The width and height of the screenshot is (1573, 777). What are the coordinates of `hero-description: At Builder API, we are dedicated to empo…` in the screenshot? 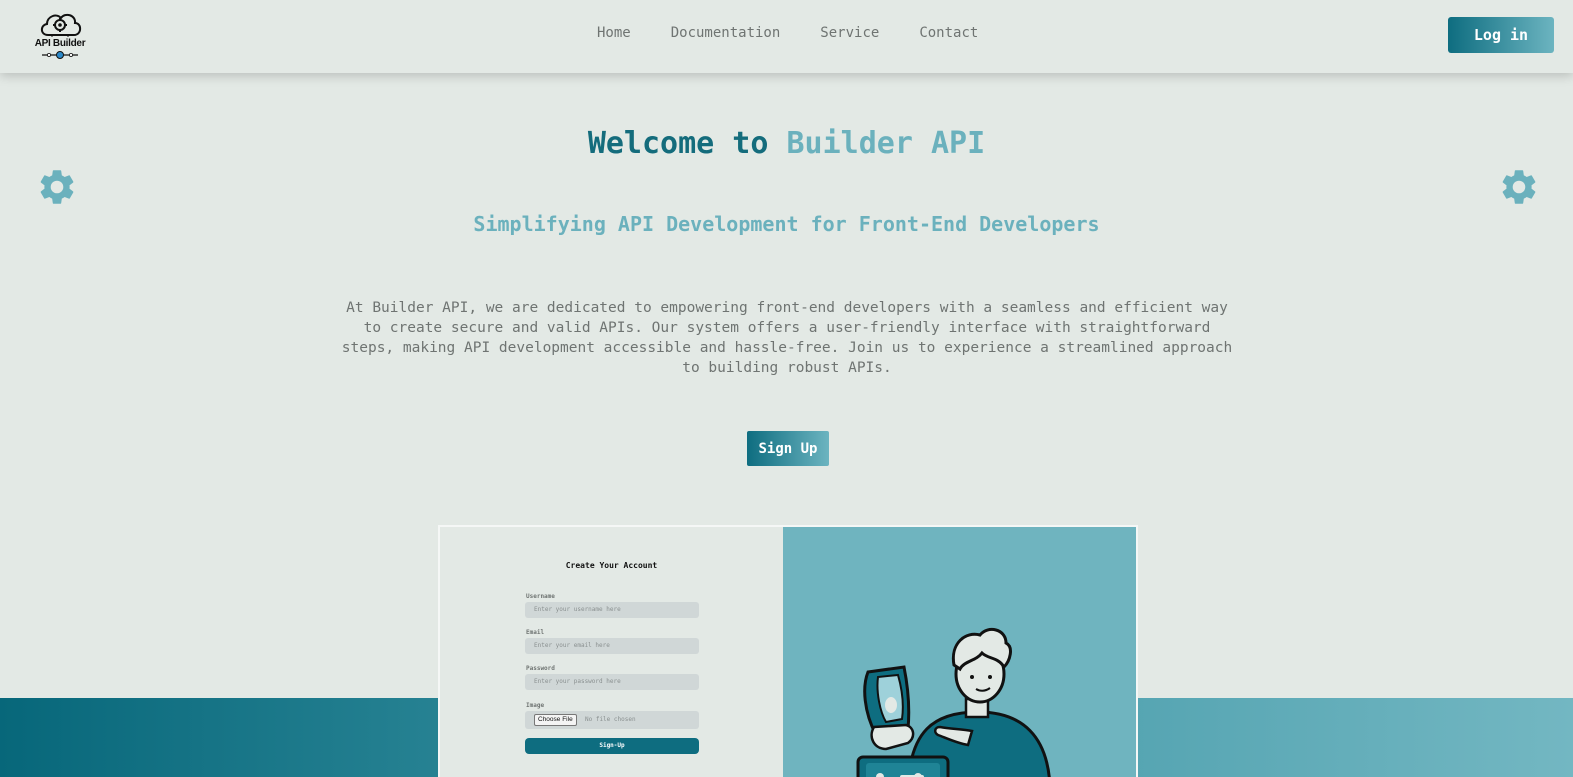 It's located at (787, 338).